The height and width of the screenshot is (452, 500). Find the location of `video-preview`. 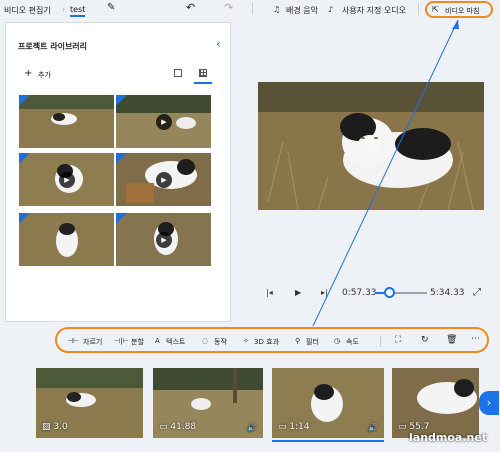

video-preview is located at coordinates (371, 146).